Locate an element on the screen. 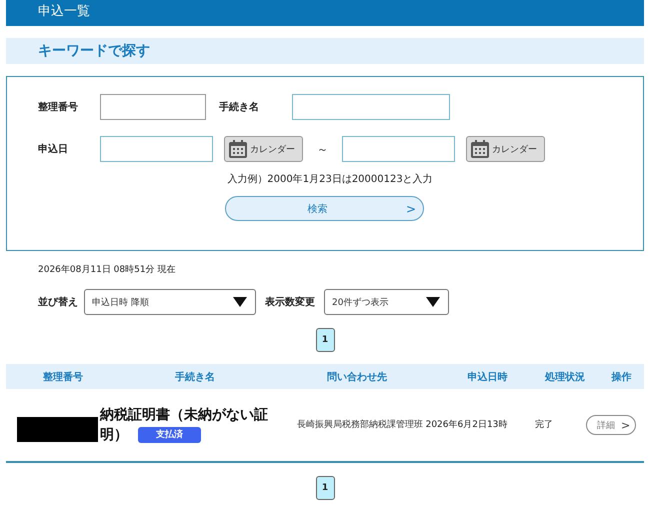  column-header: 問い合わせ先 is located at coordinates (357, 377).